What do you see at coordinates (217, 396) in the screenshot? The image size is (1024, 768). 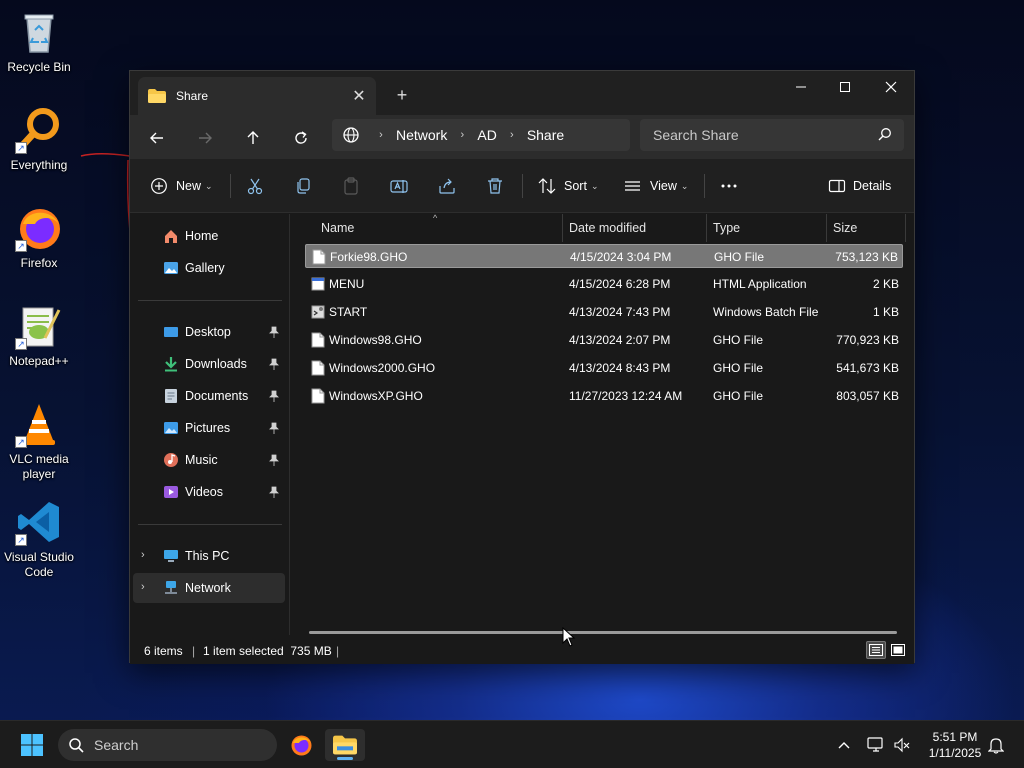 I see `nav-item-label: Documents` at bounding box center [217, 396].